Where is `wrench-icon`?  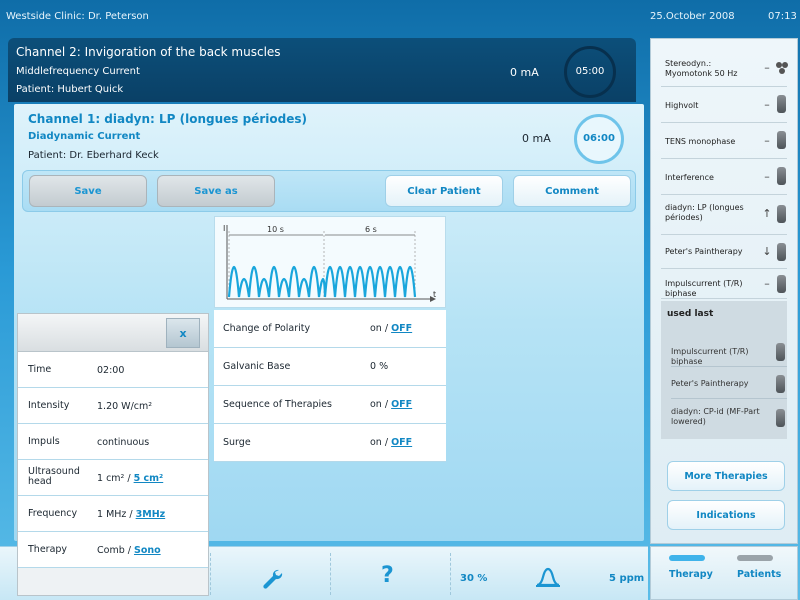
wrench-icon is located at coordinates (272, 579).